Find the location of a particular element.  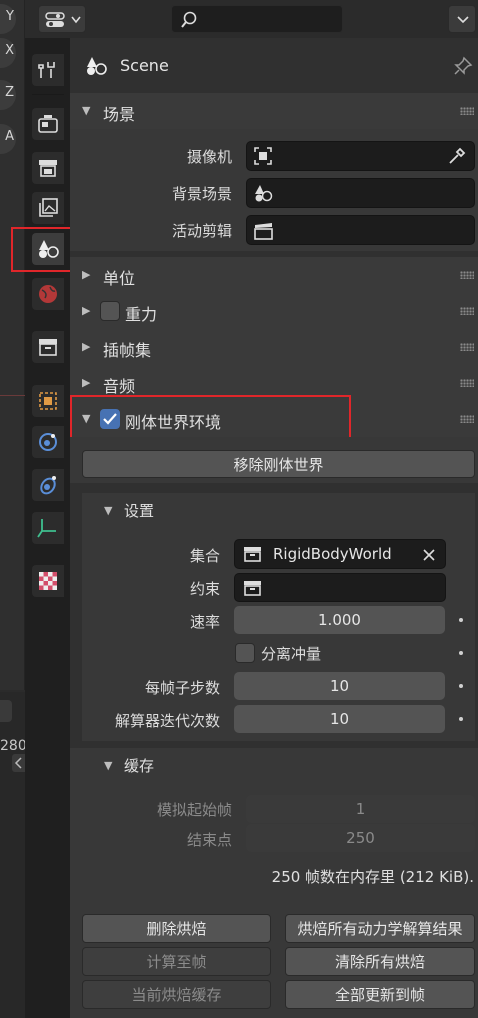

panel-title: 重力 is located at coordinates (141, 314).